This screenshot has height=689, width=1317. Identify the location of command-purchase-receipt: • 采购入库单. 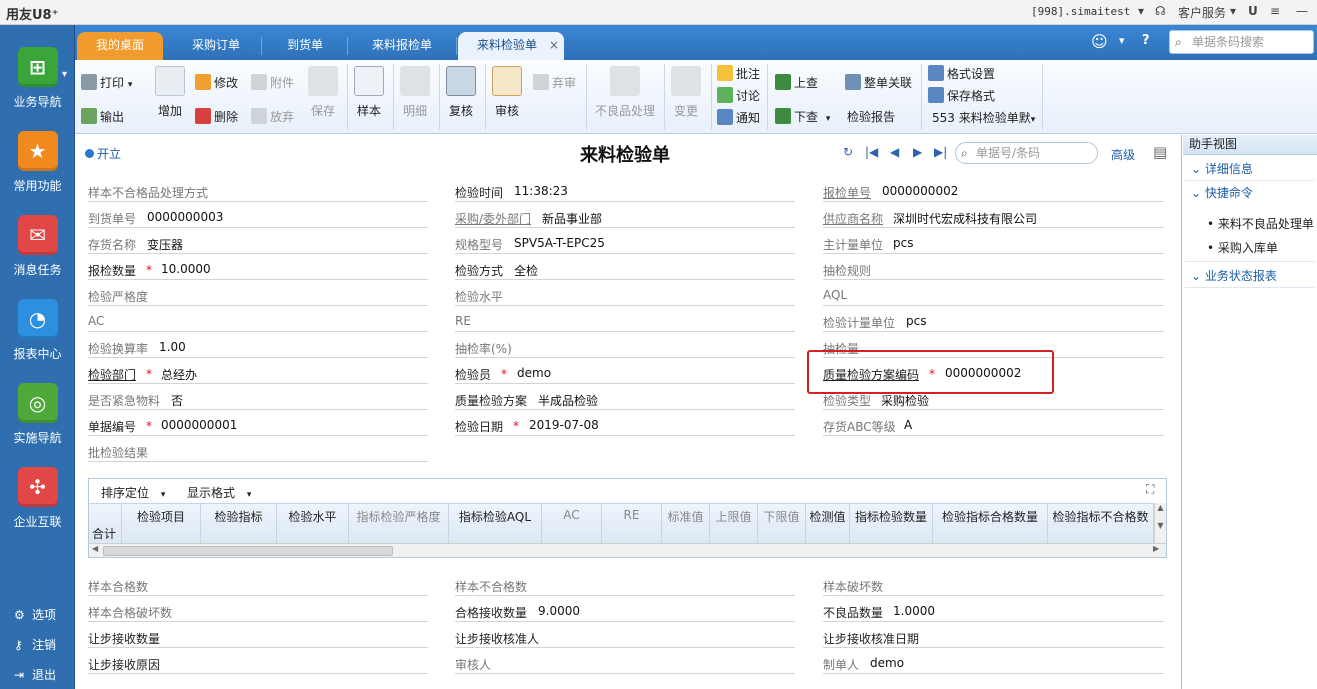
(1242, 247).